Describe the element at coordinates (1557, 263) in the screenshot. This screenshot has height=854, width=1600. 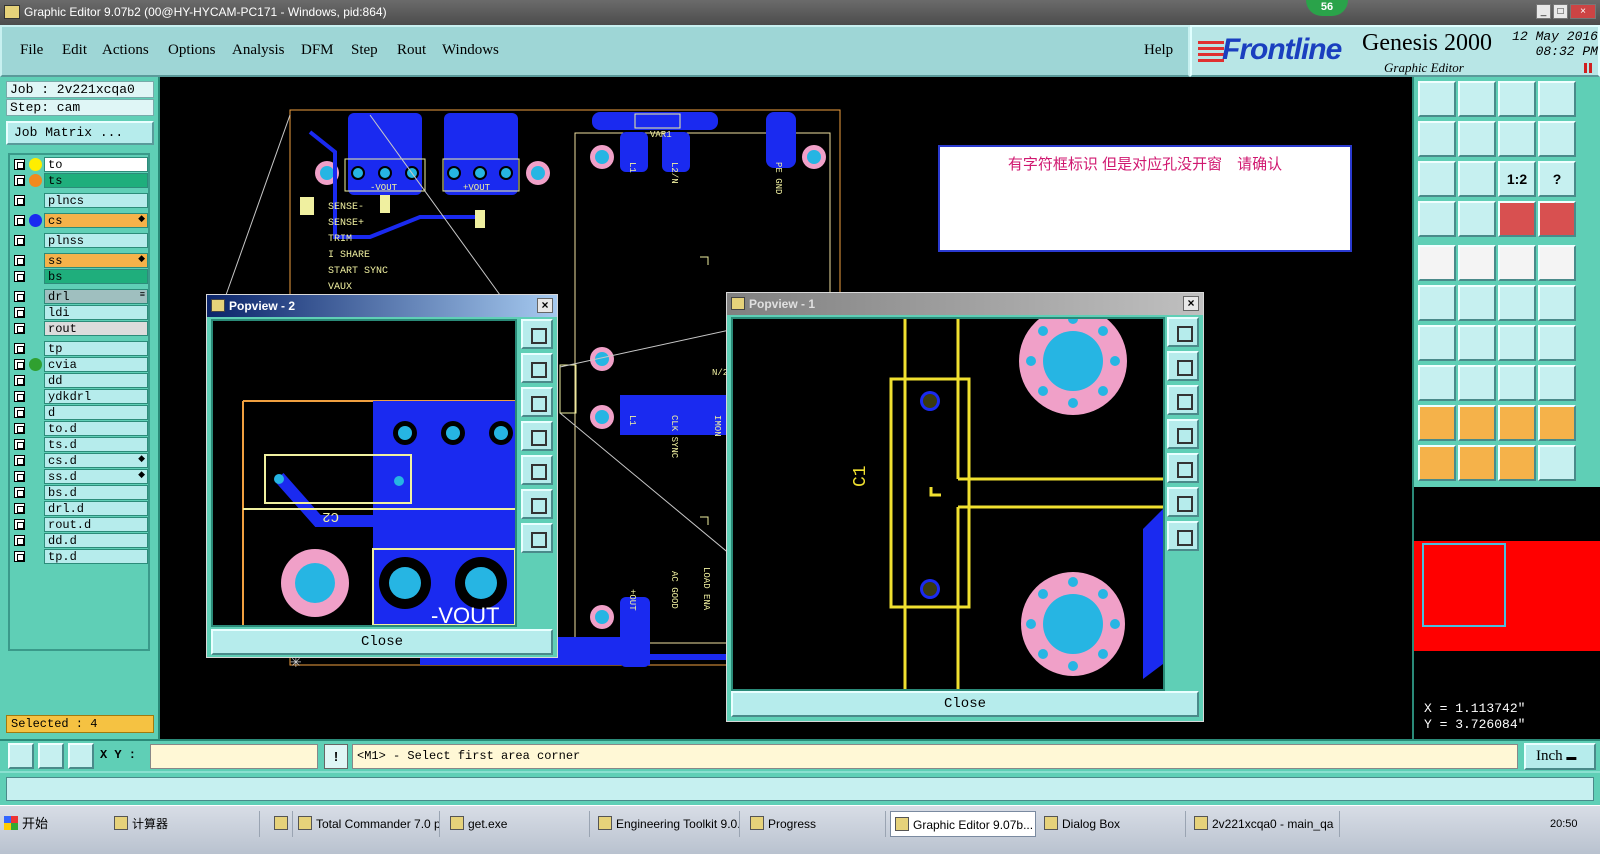
I see `circle-icon` at that location.